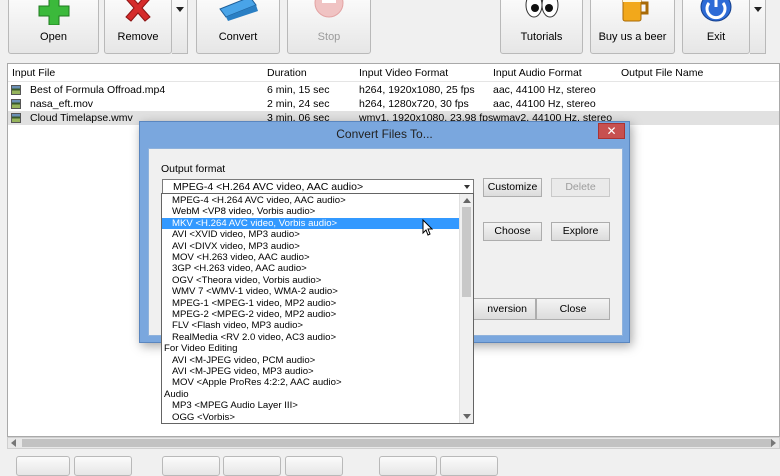 This screenshot has width=780, height=476. I want to click on stop-button: Stop, so click(329, 27).